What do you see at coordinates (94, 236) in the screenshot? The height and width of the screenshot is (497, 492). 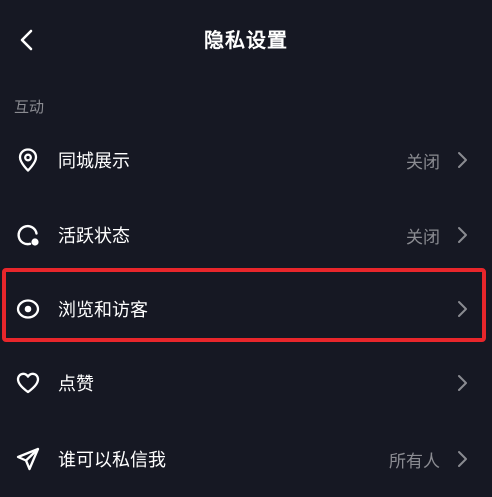 I see `setting-label: 活跃状态` at bounding box center [94, 236].